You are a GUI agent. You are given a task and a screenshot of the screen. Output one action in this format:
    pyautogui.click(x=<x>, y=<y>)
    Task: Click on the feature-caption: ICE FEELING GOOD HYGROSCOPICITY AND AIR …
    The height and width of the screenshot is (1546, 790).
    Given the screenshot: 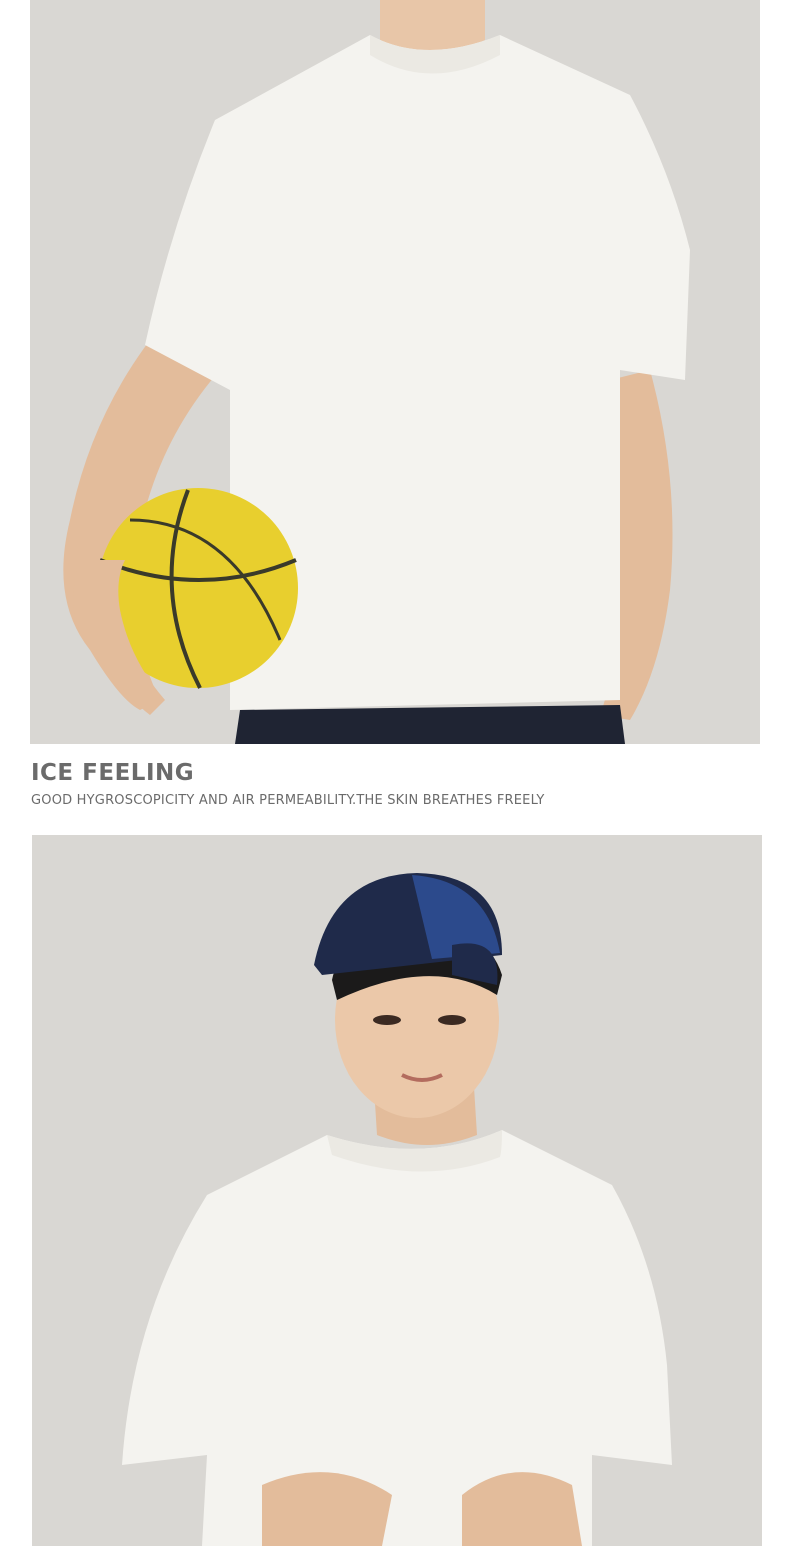 What is the action you would take?
    pyautogui.click(x=391, y=784)
    